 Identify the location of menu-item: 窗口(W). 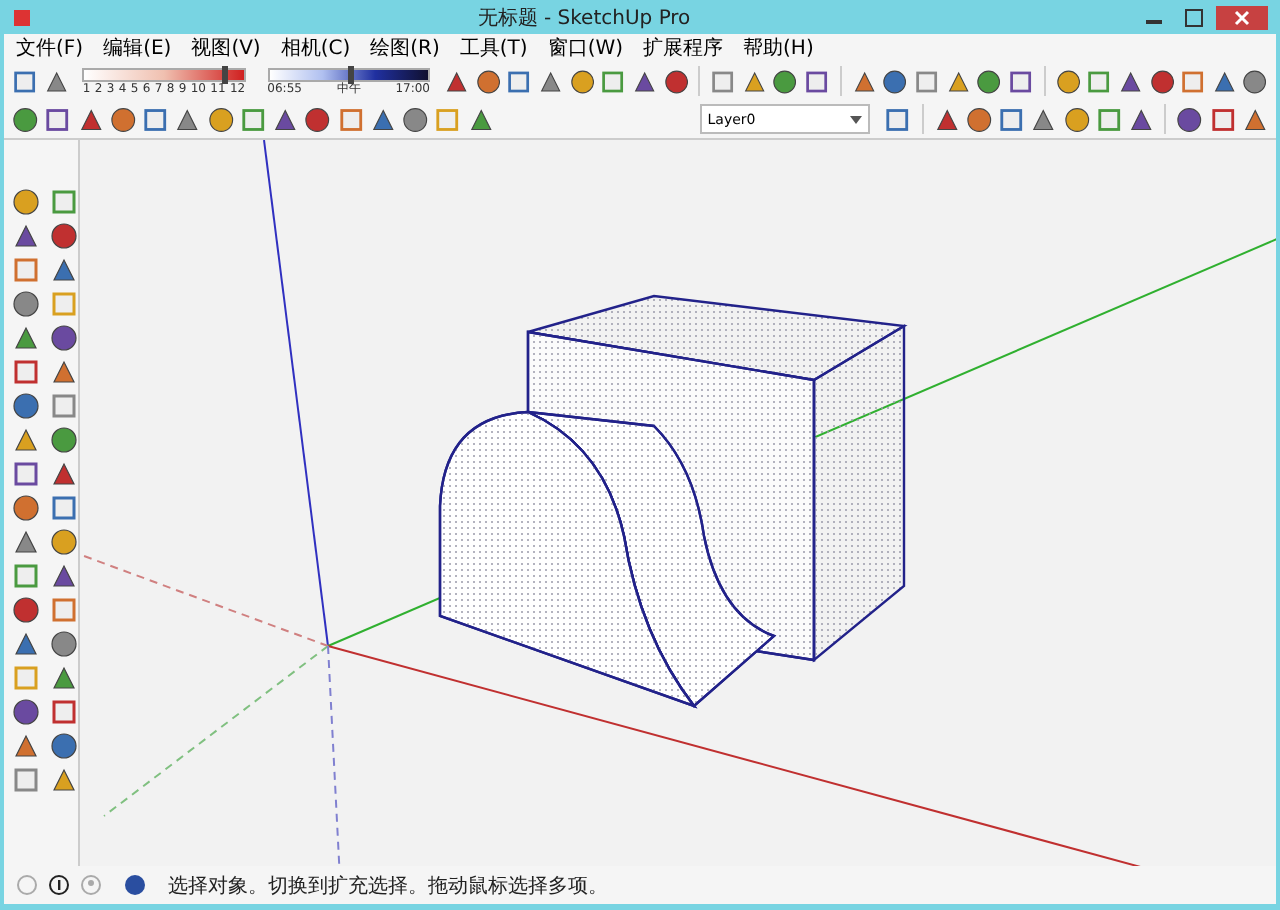
(585, 48).